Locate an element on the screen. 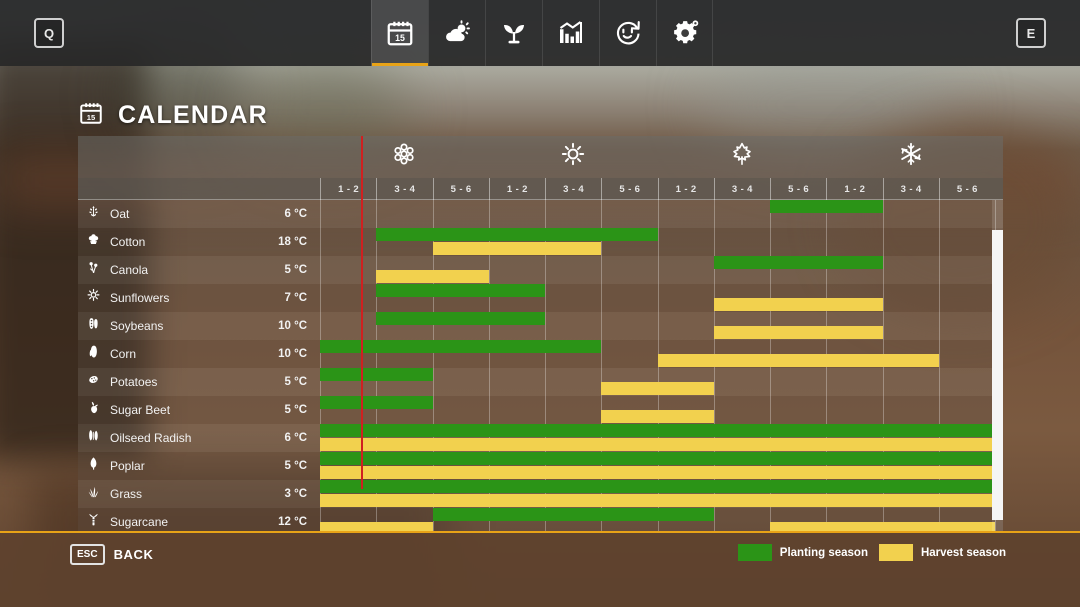 The width and height of the screenshot is (1080, 607). table-row: Oat 6 °C is located at coordinates (540, 214).